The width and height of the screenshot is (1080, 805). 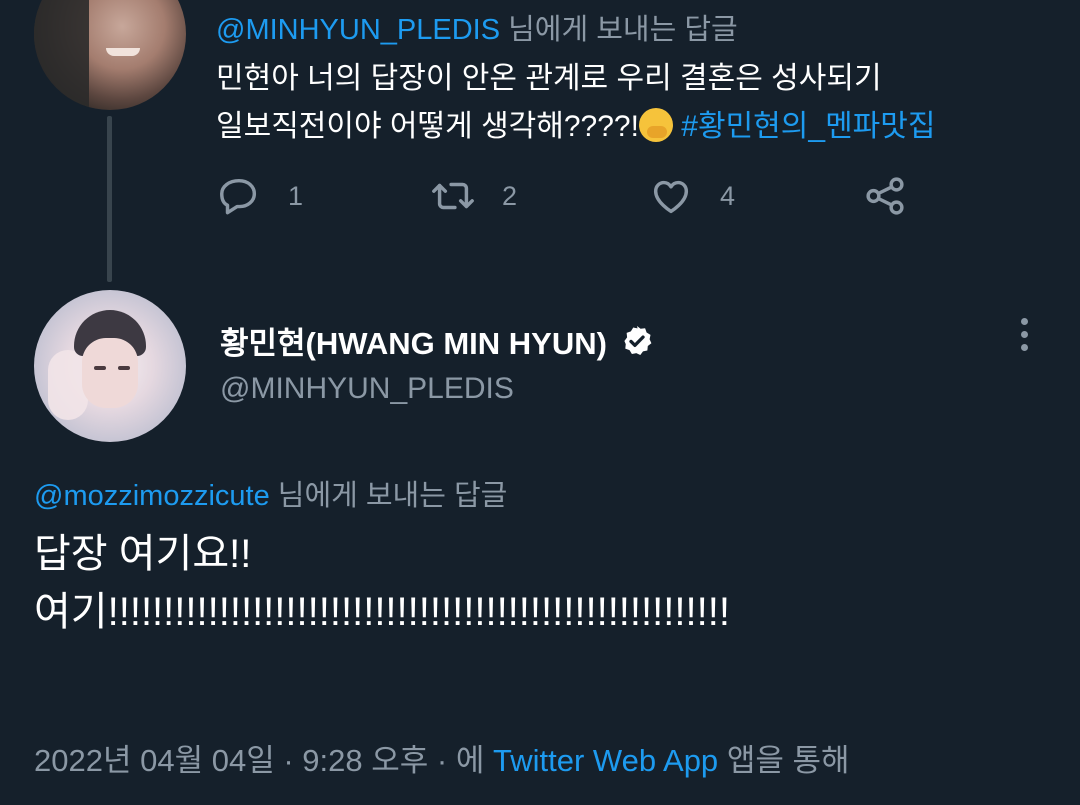 I want to click on reply-button: 1, so click(x=259, y=196).